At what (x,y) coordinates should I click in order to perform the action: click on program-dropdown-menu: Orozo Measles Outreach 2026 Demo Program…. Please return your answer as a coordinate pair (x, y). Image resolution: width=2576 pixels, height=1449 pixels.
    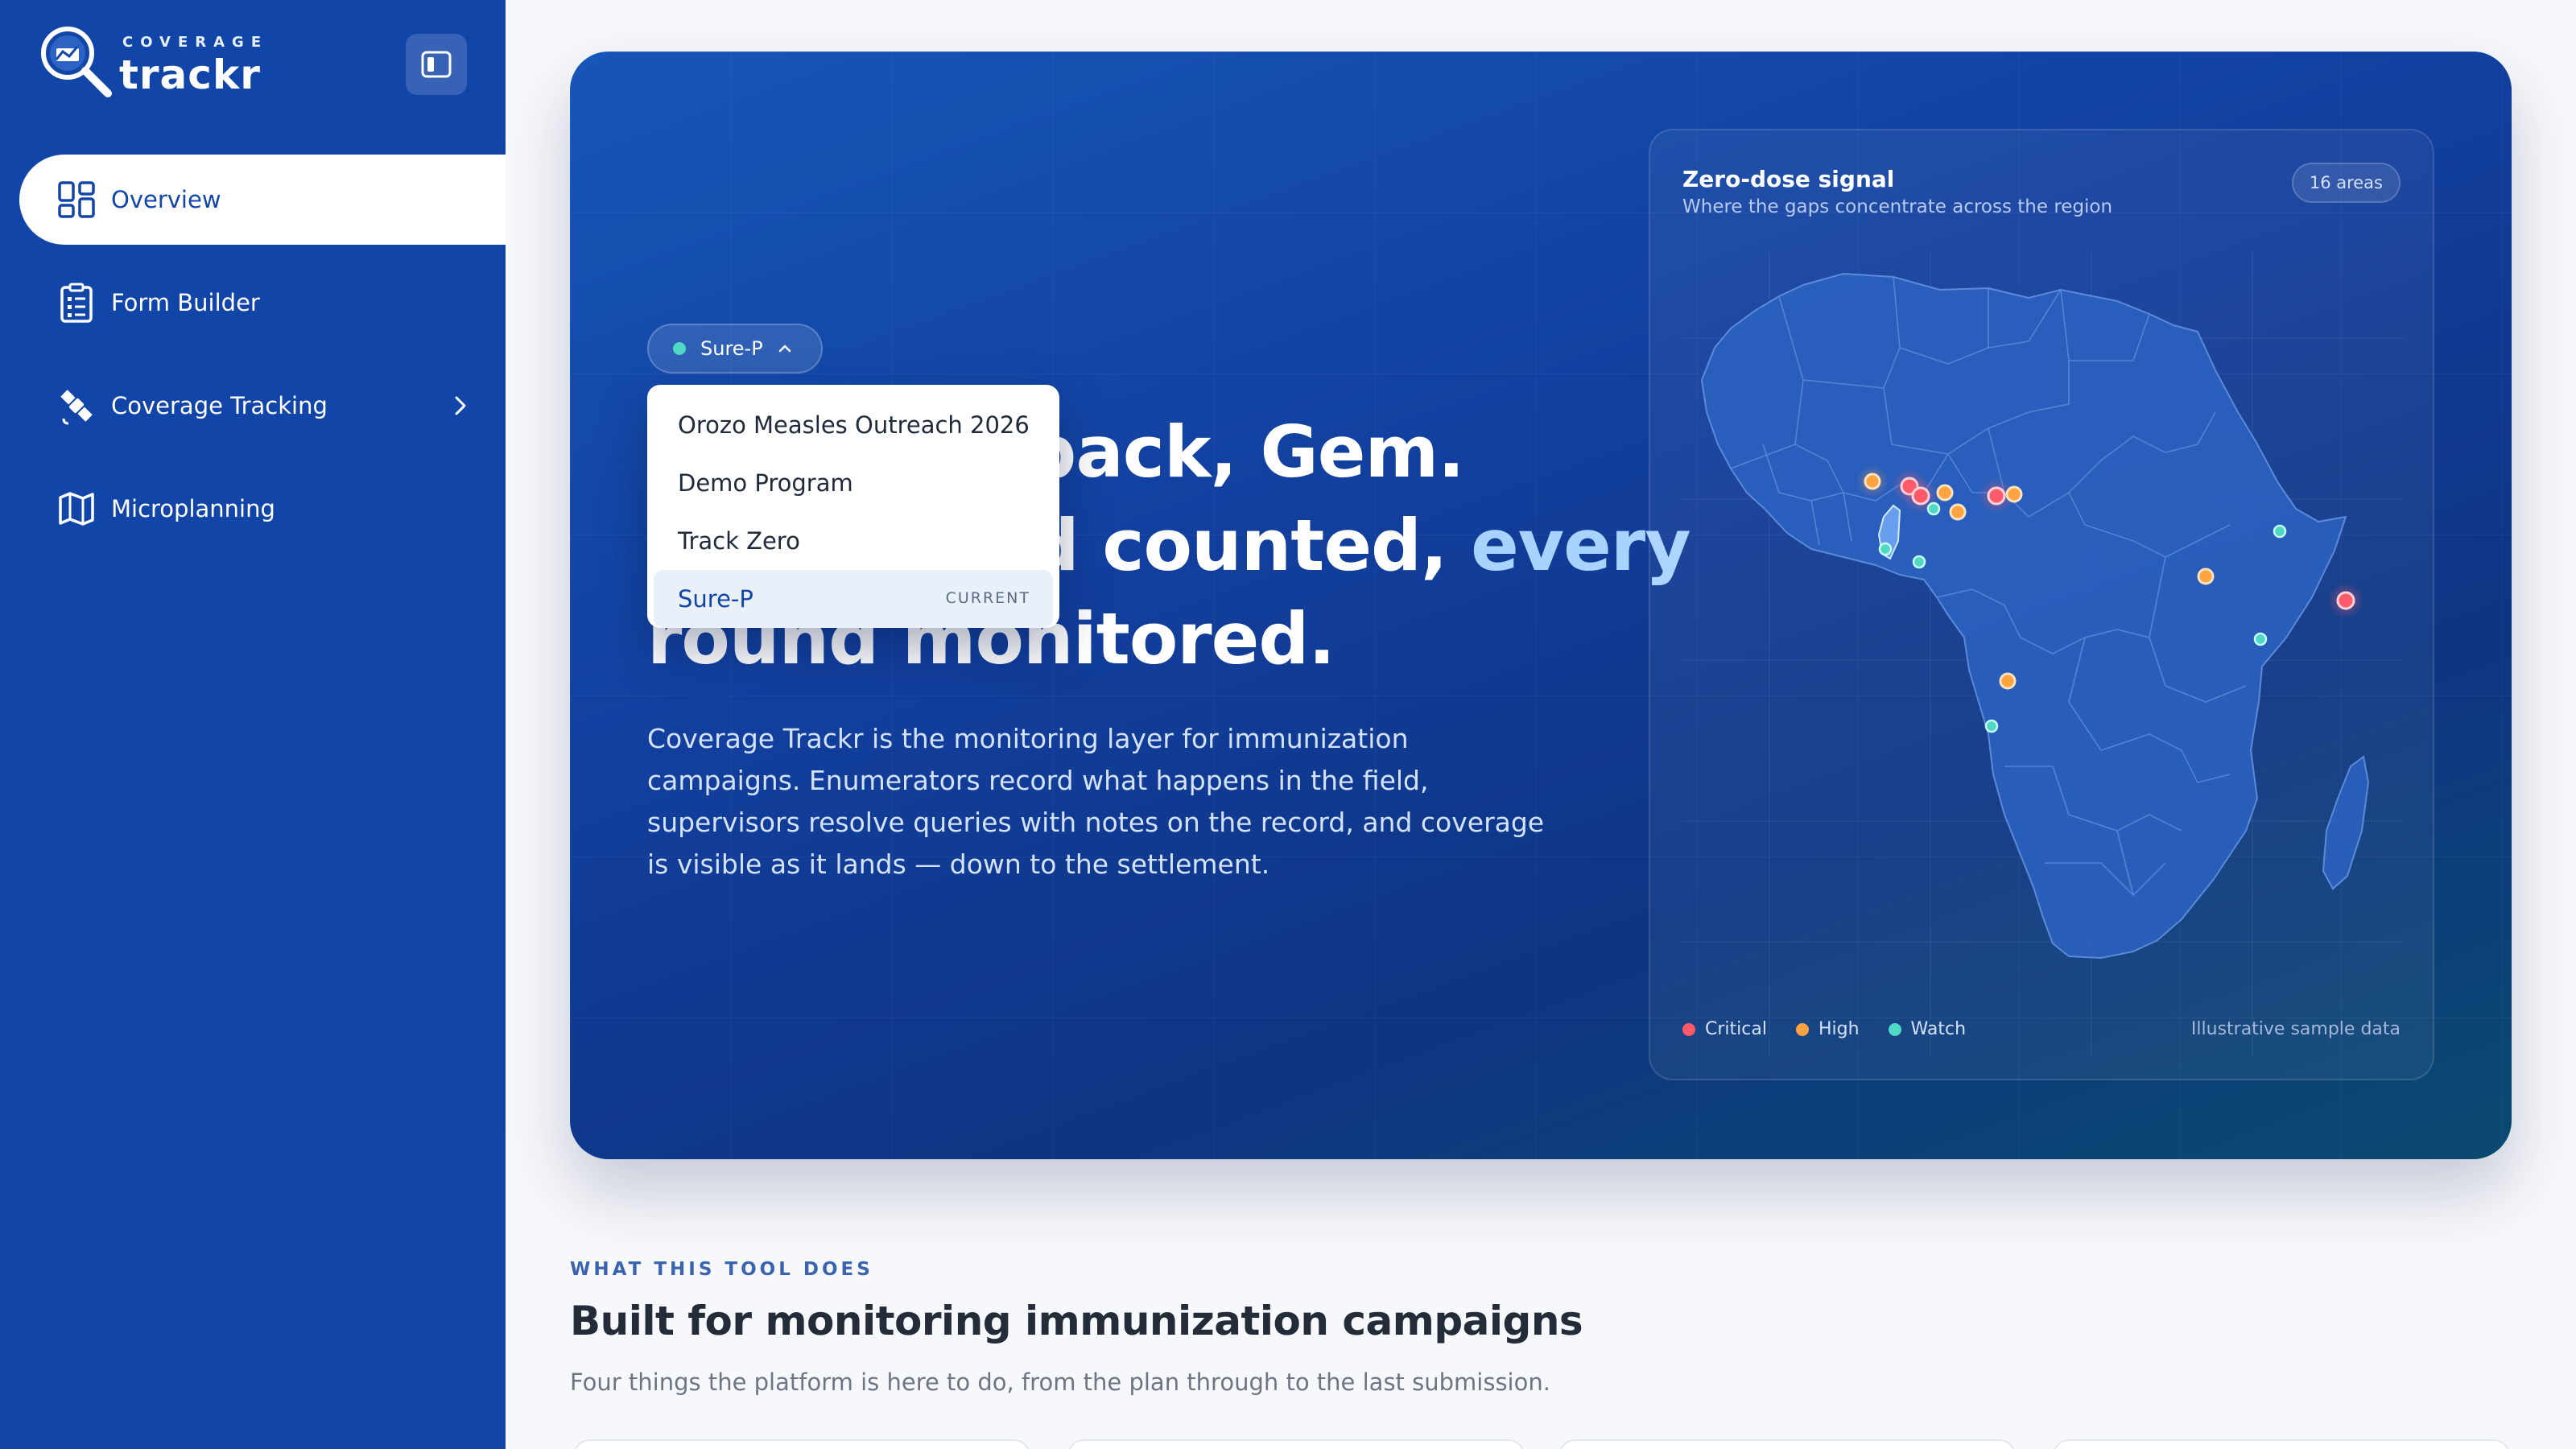
    Looking at the image, I should click on (853, 506).